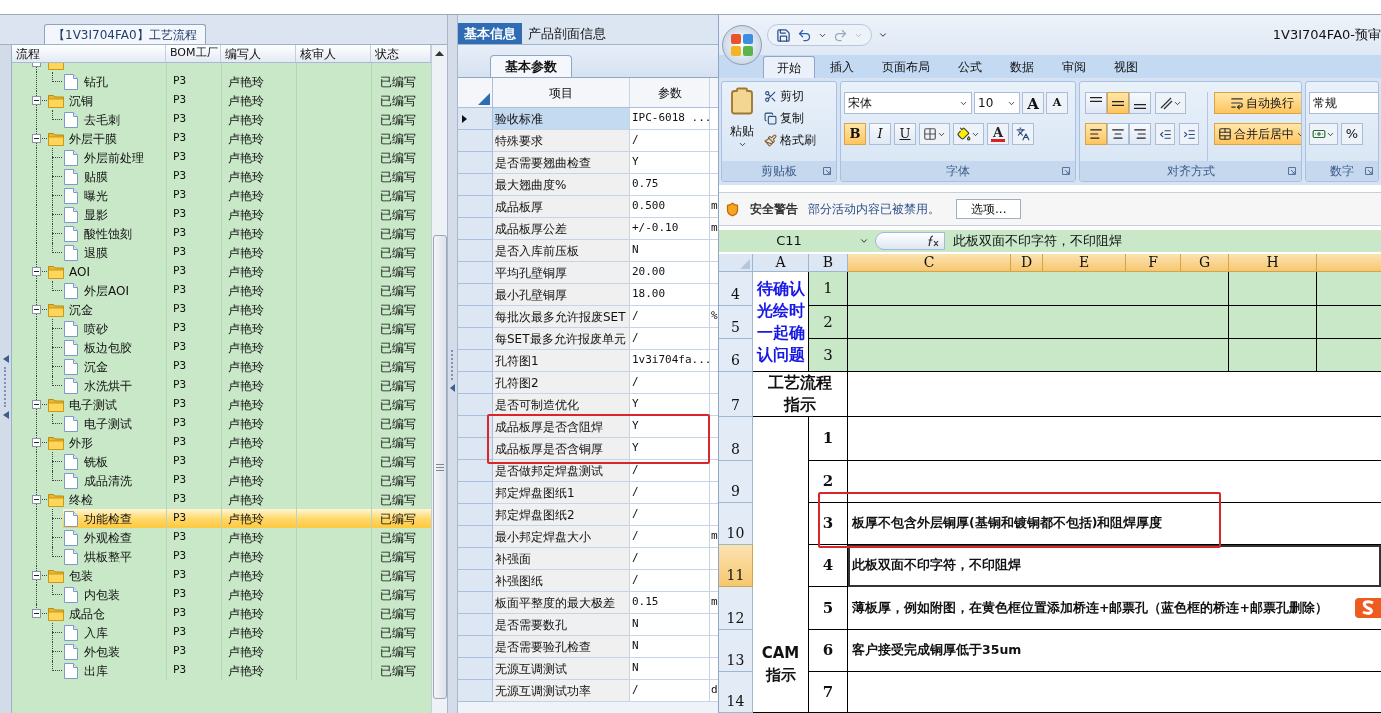 This screenshot has height=713, width=1381. What do you see at coordinates (1022, 67) in the screenshot?
I see `ribbon-tab: 数据` at bounding box center [1022, 67].